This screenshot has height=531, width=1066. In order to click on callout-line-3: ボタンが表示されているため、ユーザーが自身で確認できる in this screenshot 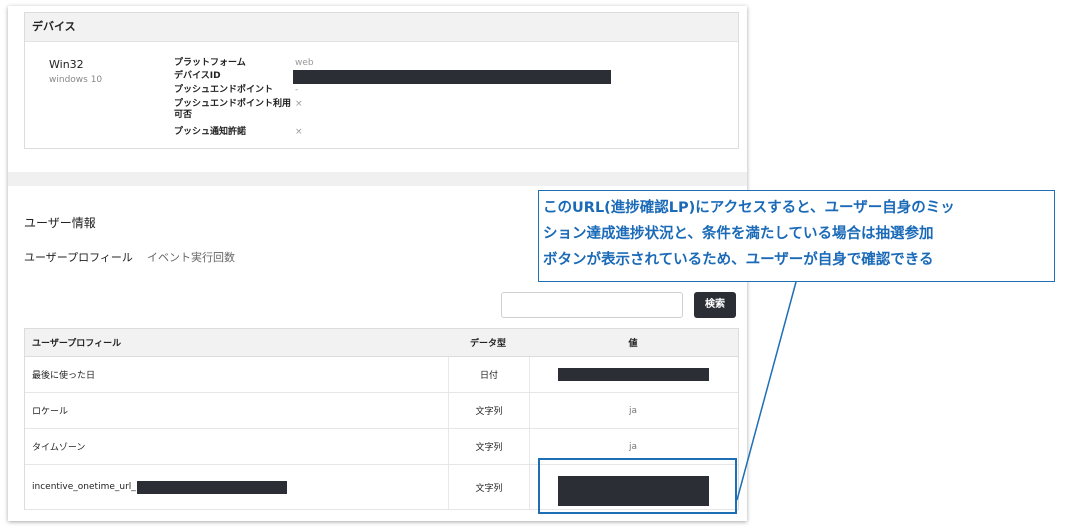, I will do `click(738, 260)`.